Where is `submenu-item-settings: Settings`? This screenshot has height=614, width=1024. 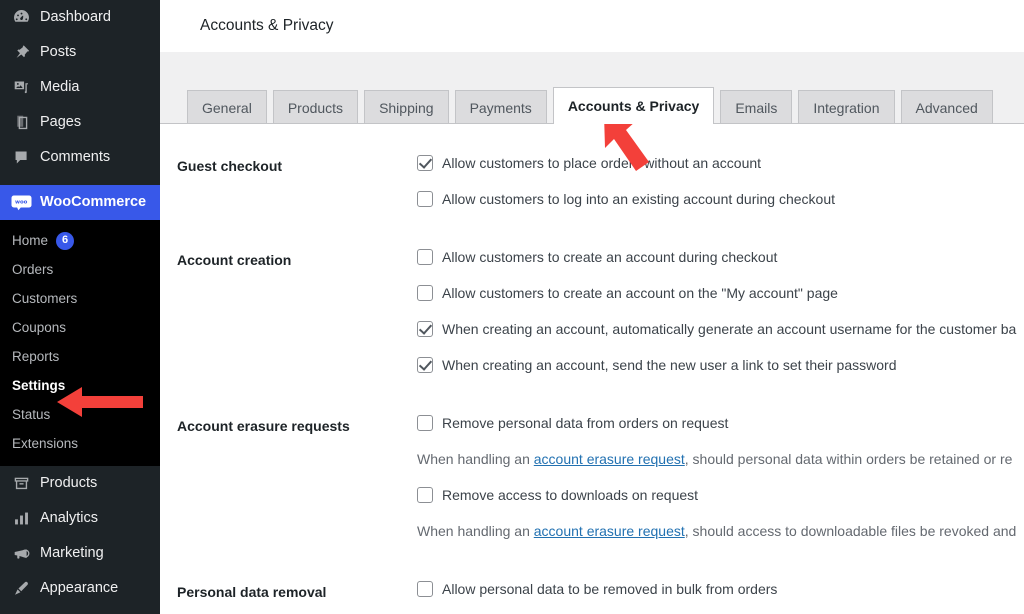 submenu-item-settings: Settings is located at coordinates (80, 385).